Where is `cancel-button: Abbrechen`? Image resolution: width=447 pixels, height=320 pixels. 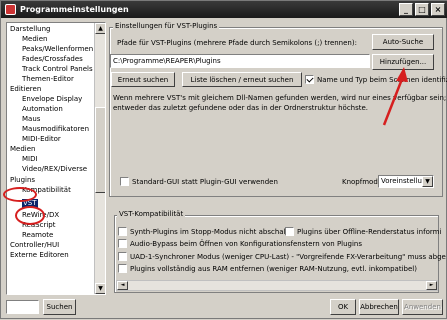 cancel-button: Abbrechen is located at coordinates (379, 307).